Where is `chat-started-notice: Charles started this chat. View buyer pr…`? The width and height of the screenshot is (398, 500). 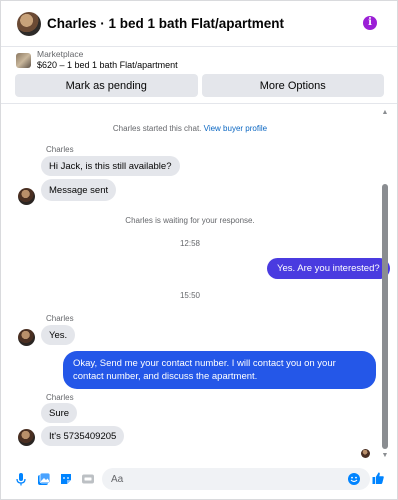 chat-started-notice: Charles started this chat. View buyer pr… is located at coordinates (190, 128).